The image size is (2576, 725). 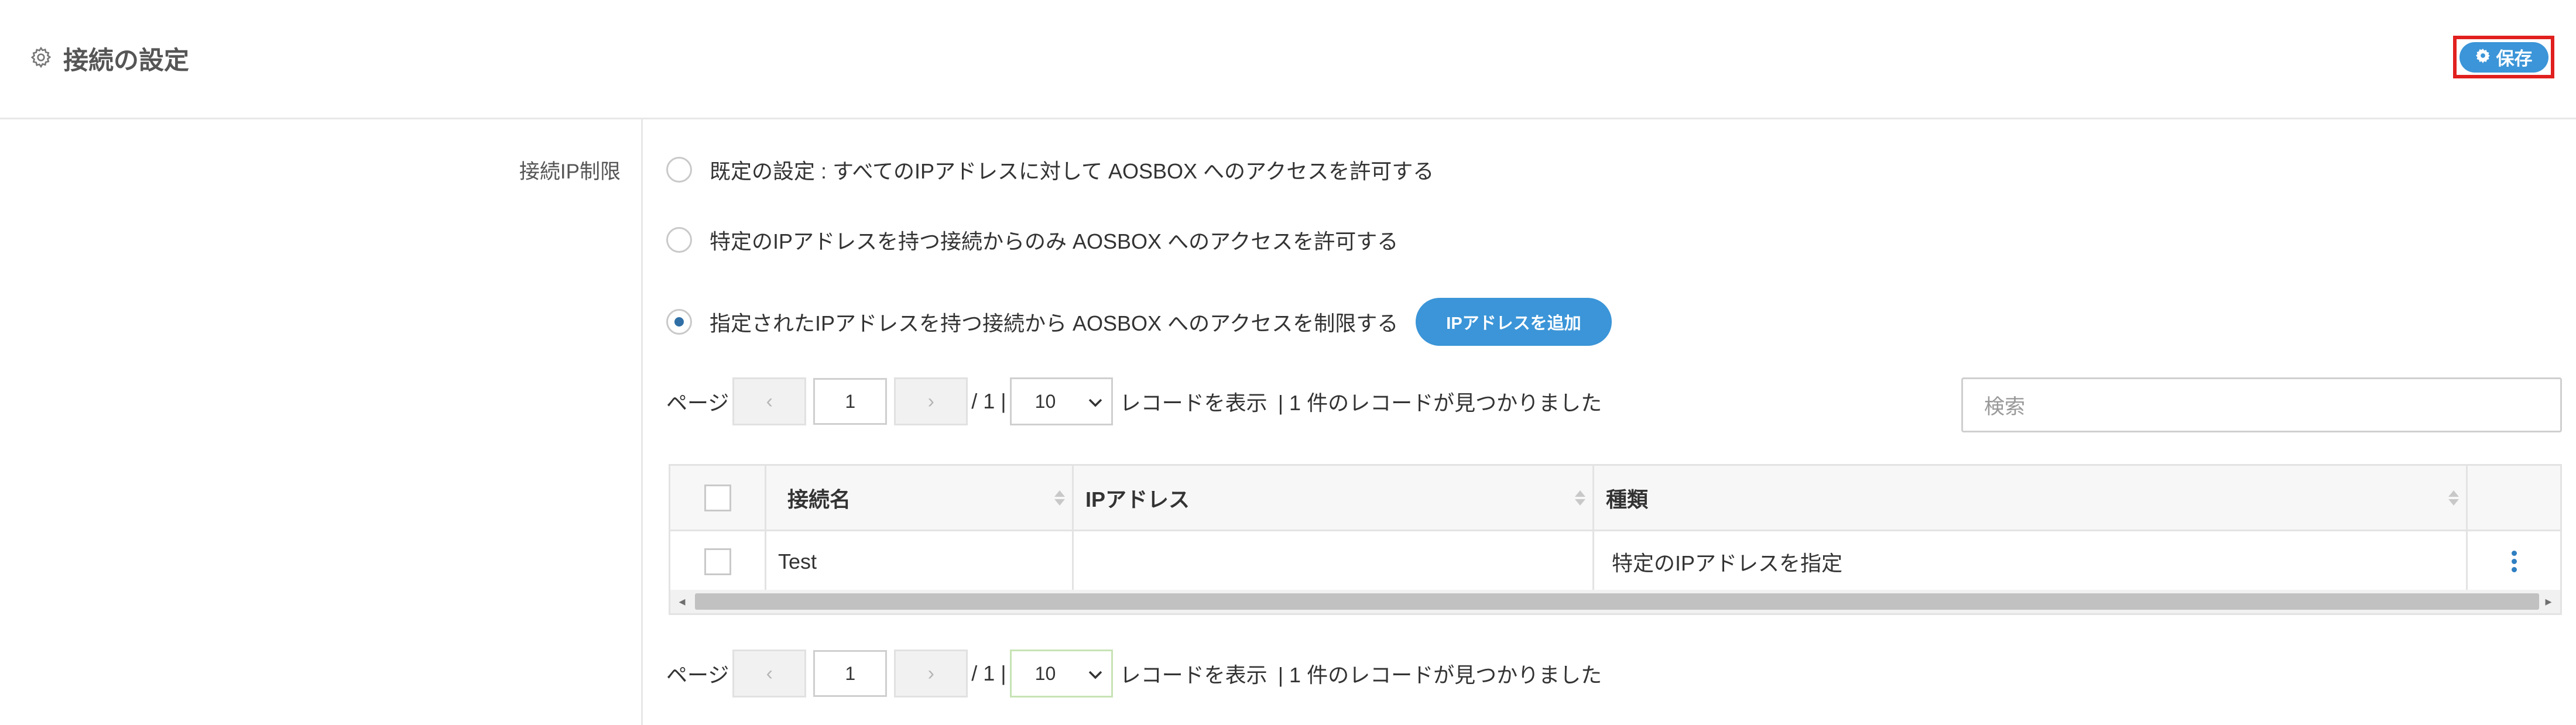 I want to click on column-header-label: IPアドレス, so click(x=1137, y=499).